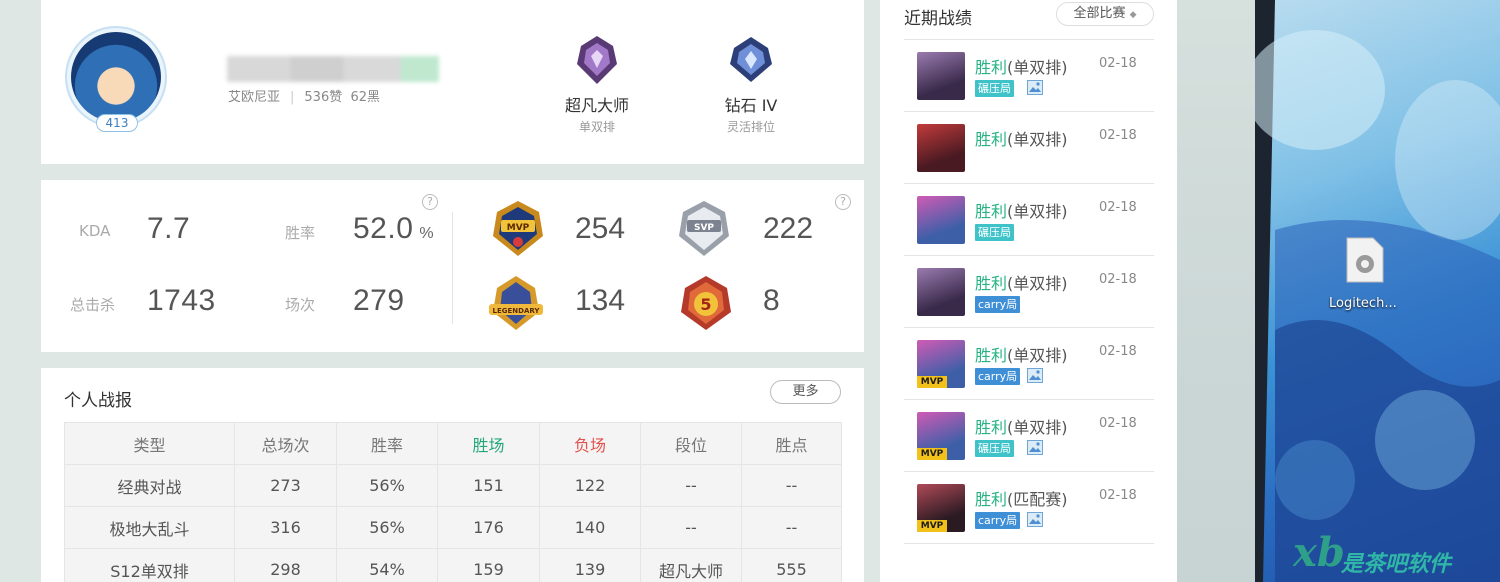  I want to click on legendary-count: 134, so click(600, 300).